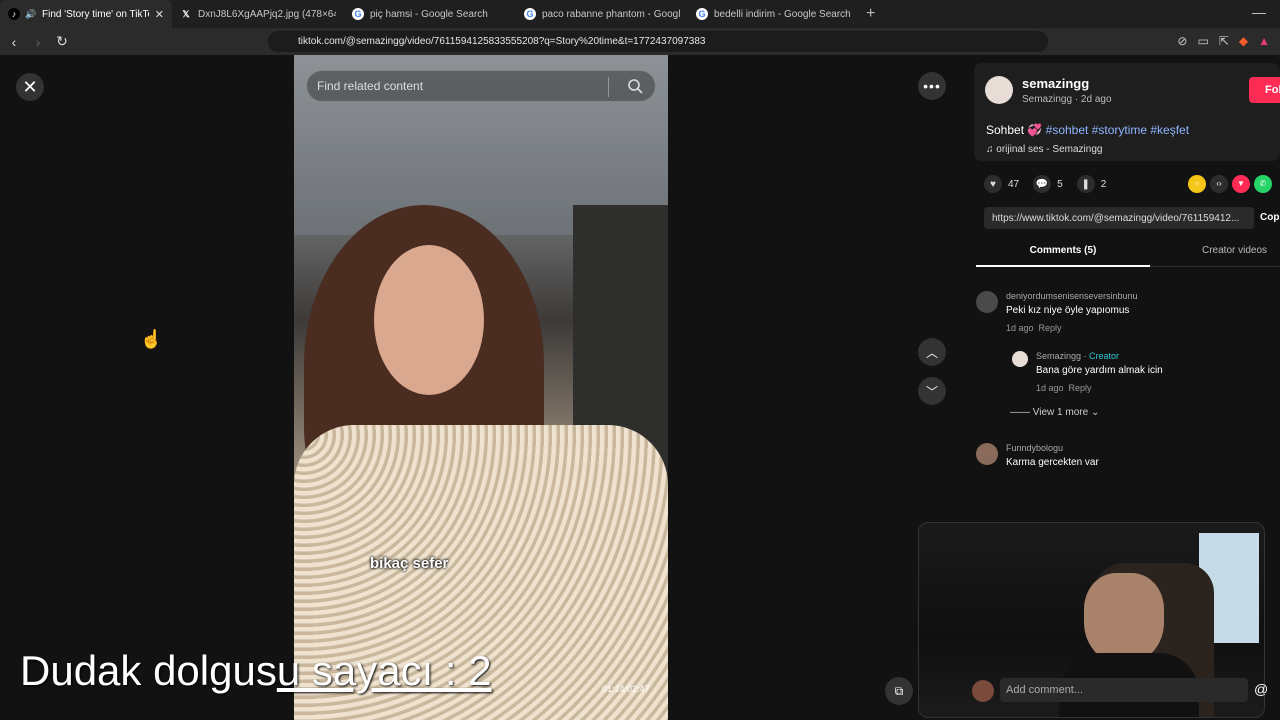 Image resolution: width=1280 pixels, height=720 pixels. Describe the element at coordinates (1243, 41) in the screenshot. I see `brave-shield-icon: ◆` at that location.